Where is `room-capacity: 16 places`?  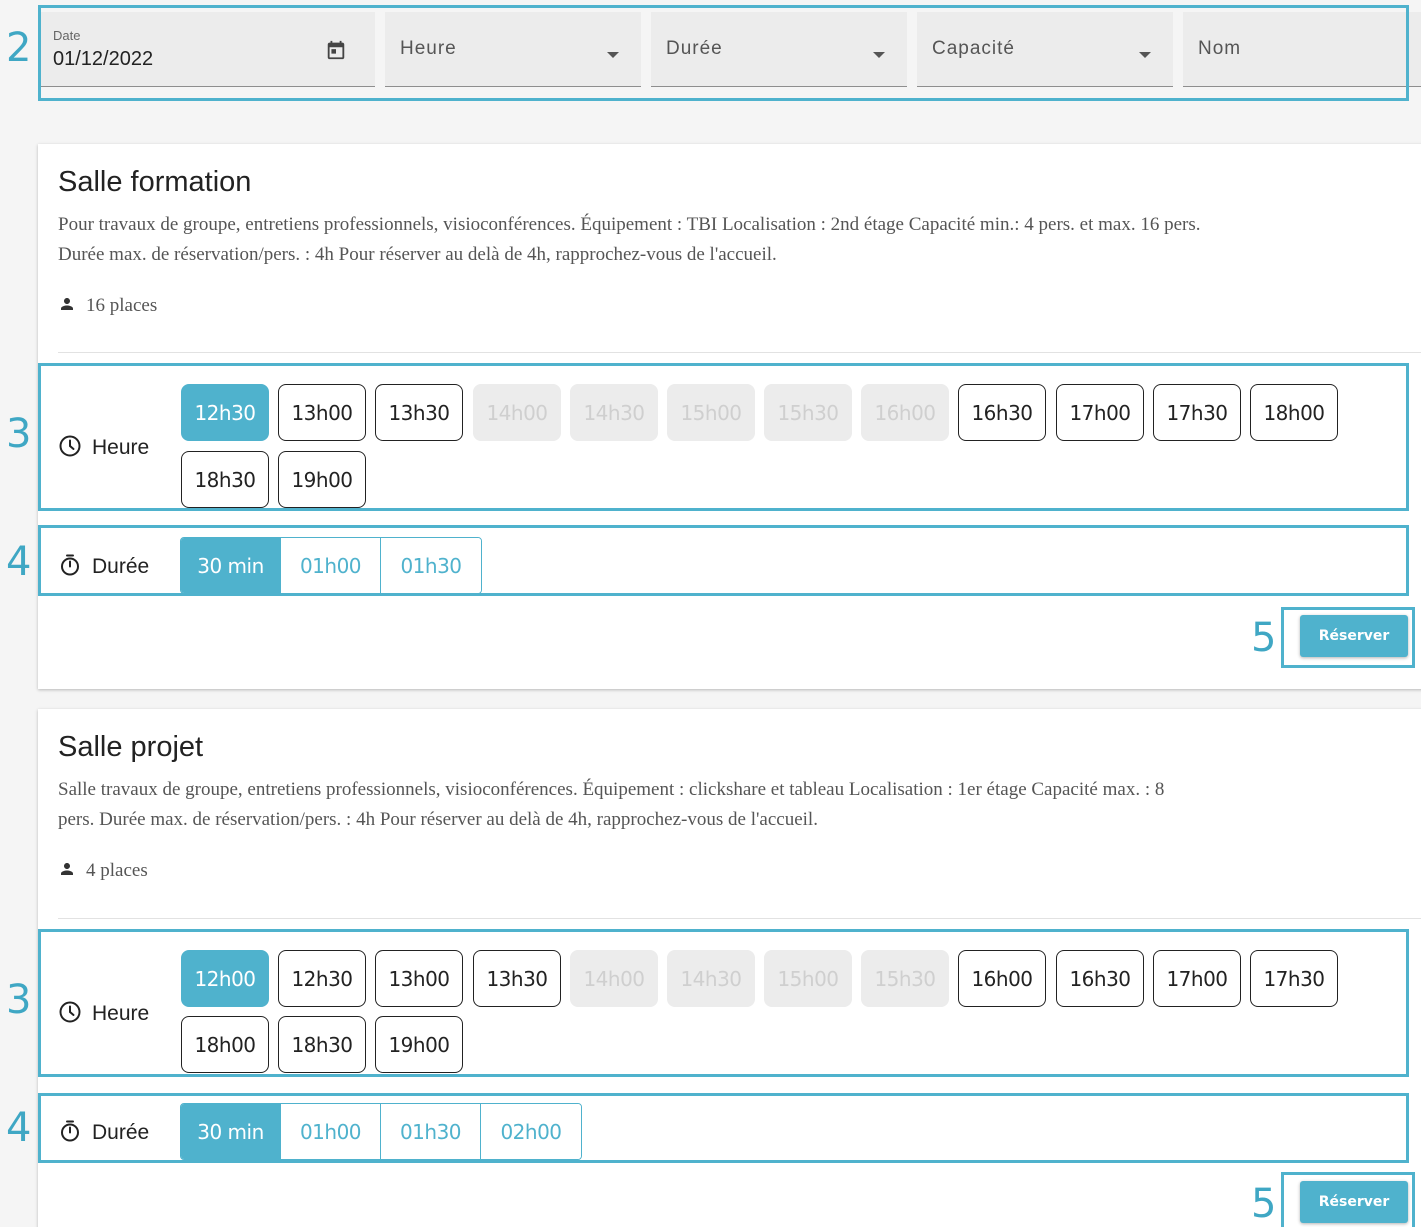 room-capacity: 16 places is located at coordinates (107, 306).